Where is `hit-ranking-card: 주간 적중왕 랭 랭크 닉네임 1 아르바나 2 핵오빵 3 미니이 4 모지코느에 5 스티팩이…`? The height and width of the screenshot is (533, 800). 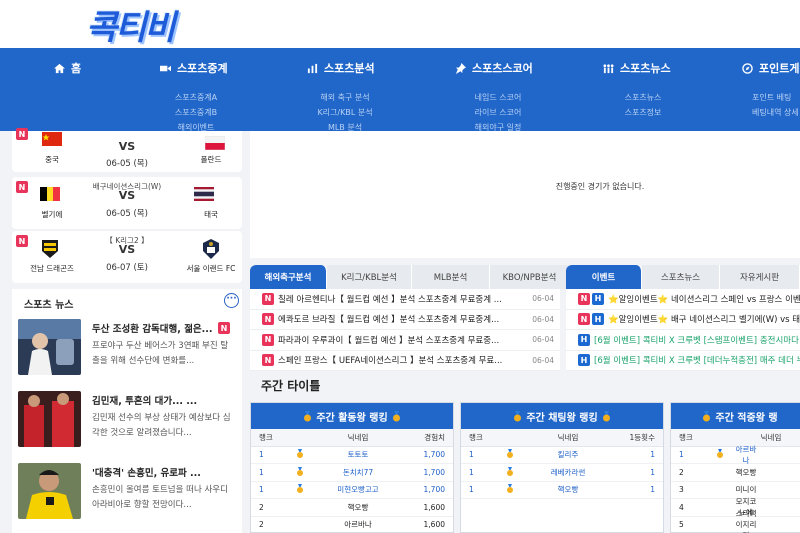 hit-ranking-card: 주간 적중왕 랭 랭크 닉네임 1 아르바나 2 핵오빵 3 미니이 4 모지코느에 5 스티팩이… is located at coordinates (735, 467).